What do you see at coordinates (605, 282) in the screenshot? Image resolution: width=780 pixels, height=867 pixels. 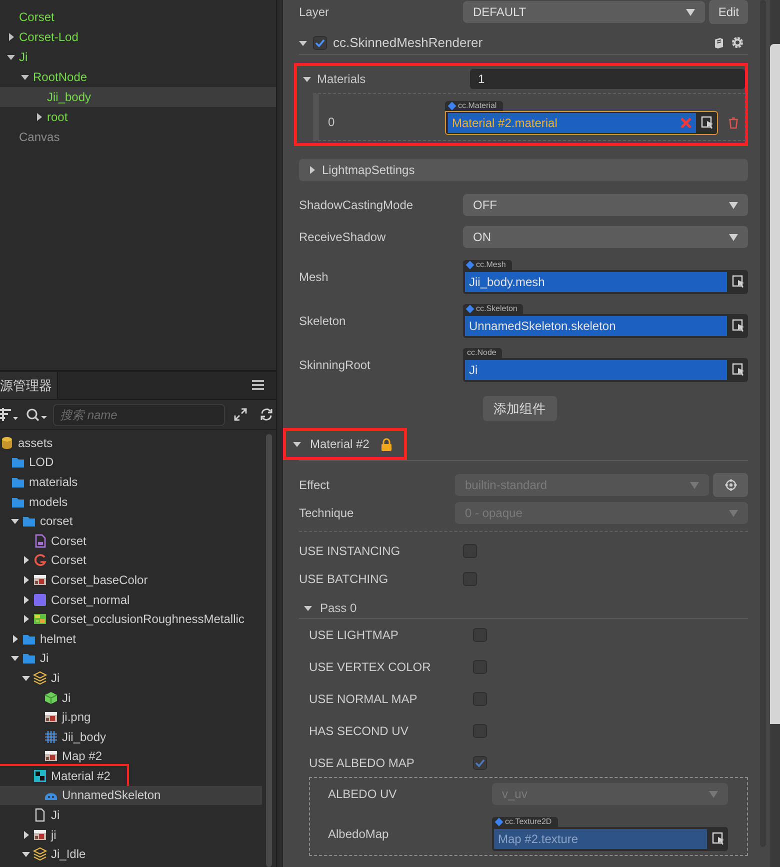 I see `asset-field: Jii_body.mesh` at bounding box center [605, 282].